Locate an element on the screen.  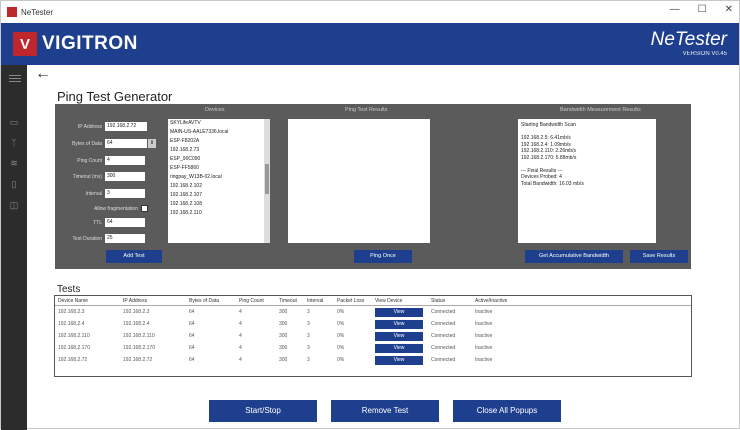
device-list-item: ESP-FF5860 is located at coordinates (219, 168).